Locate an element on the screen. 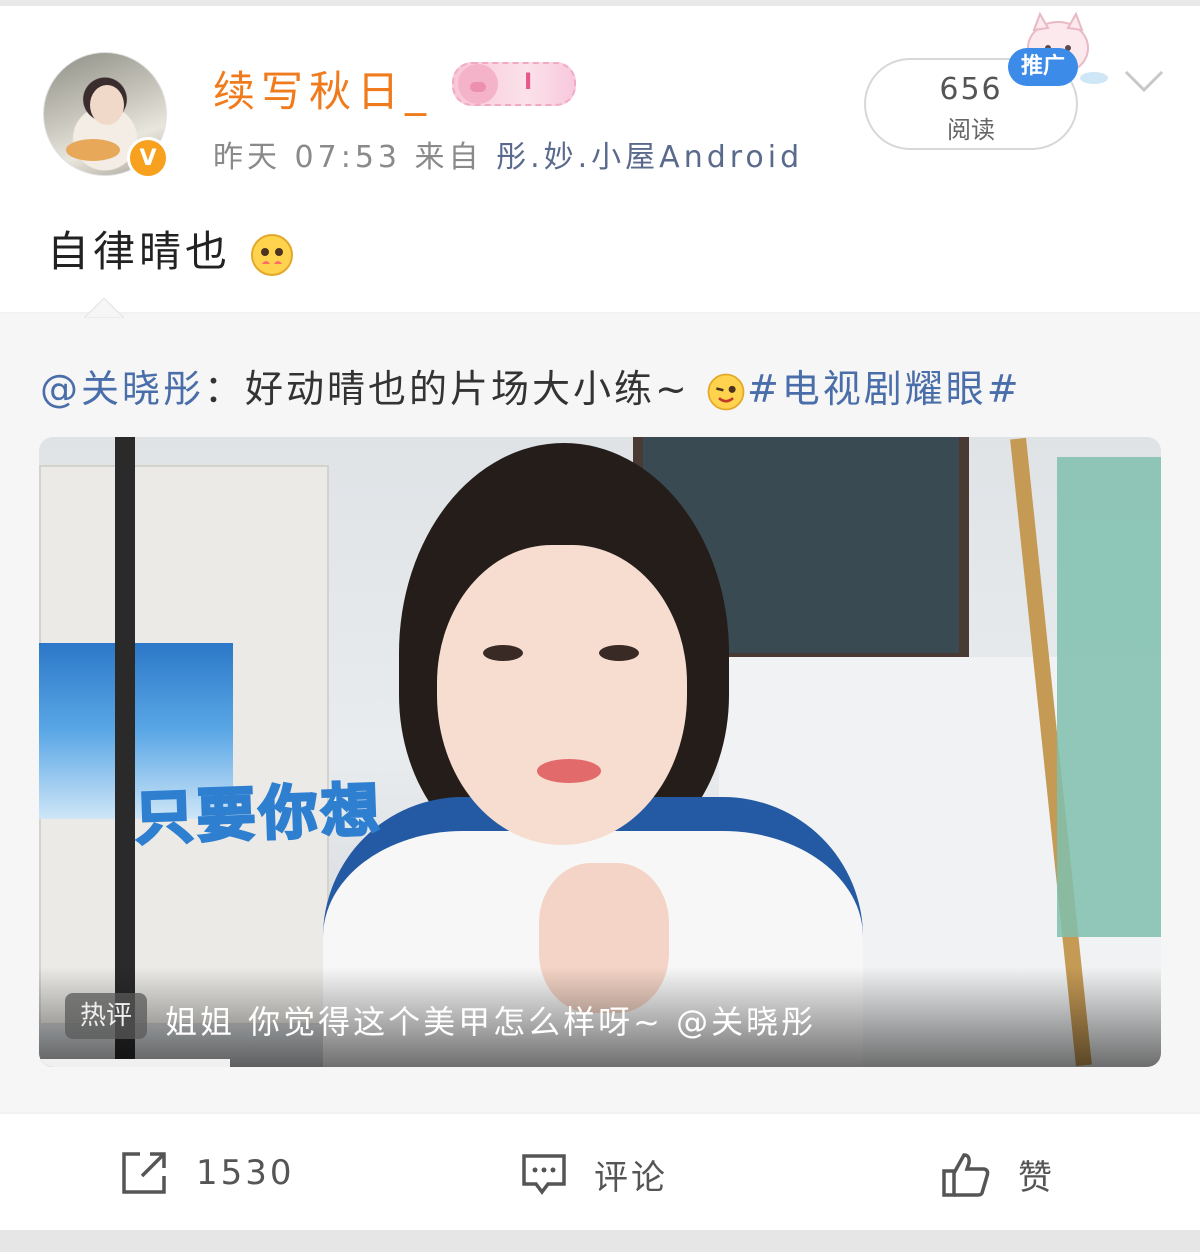  avatar-face is located at coordinates (107, 105).